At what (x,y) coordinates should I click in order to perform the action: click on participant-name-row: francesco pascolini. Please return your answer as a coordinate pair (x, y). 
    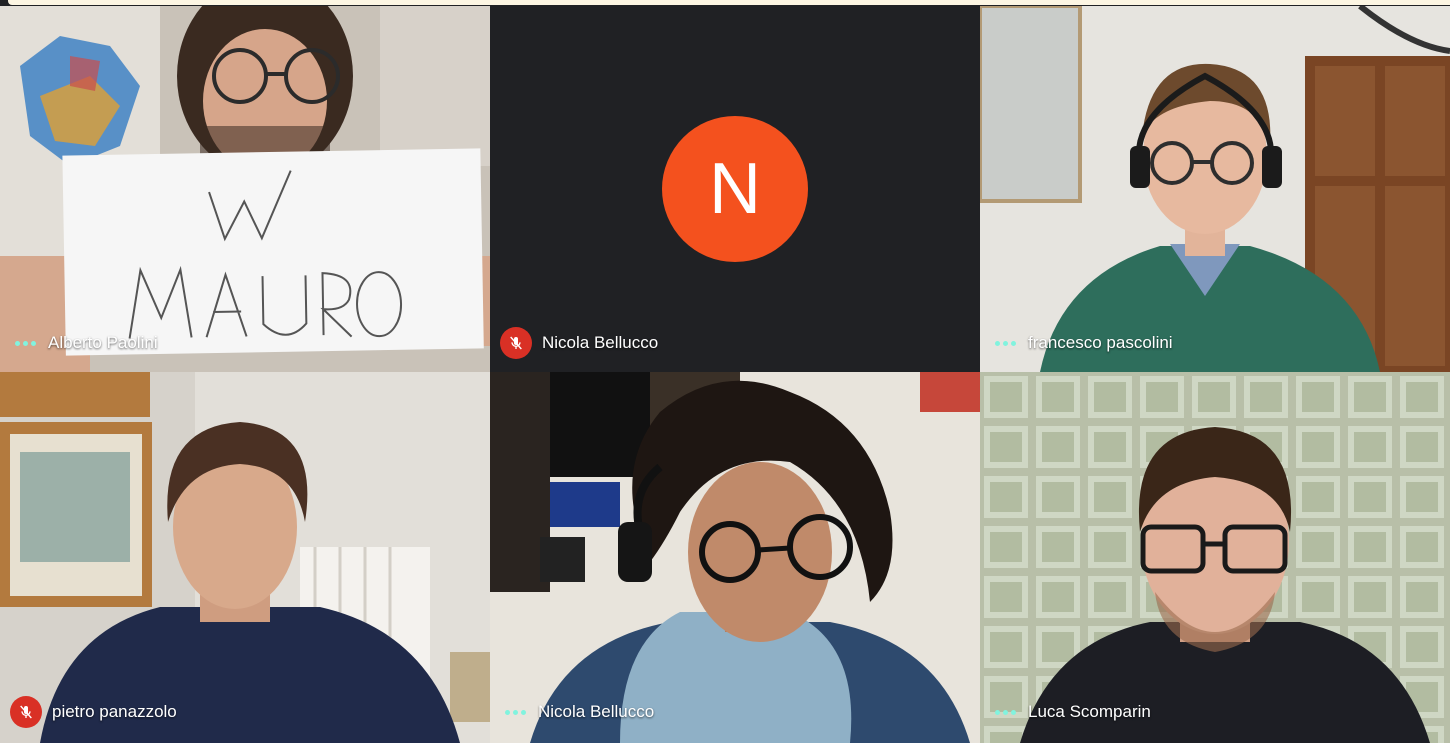
    Looking at the image, I should click on (1081, 343).